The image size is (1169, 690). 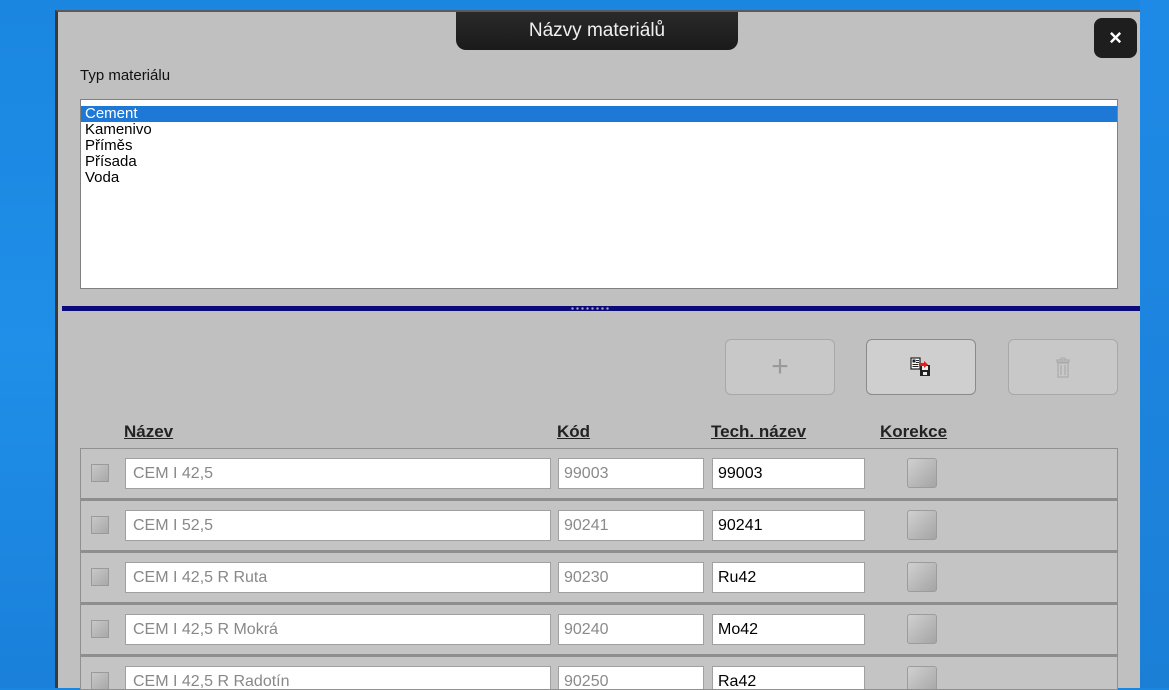 What do you see at coordinates (1115, 38) in the screenshot?
I see `close-button: ×` at bounding box center [1115, 38].